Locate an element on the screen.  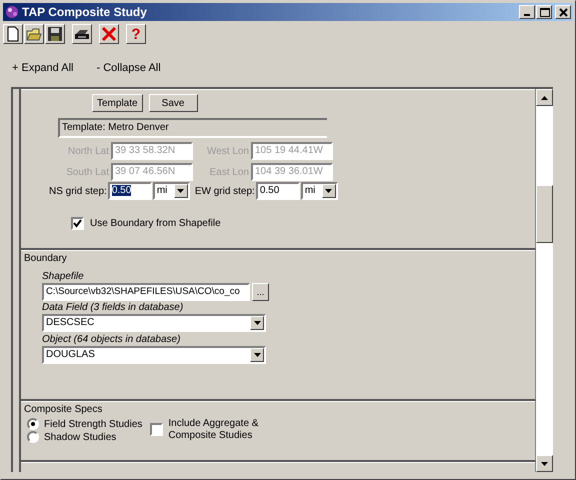
coordinate-field: 39 07 46.56N is located at coordinates (152, 172).